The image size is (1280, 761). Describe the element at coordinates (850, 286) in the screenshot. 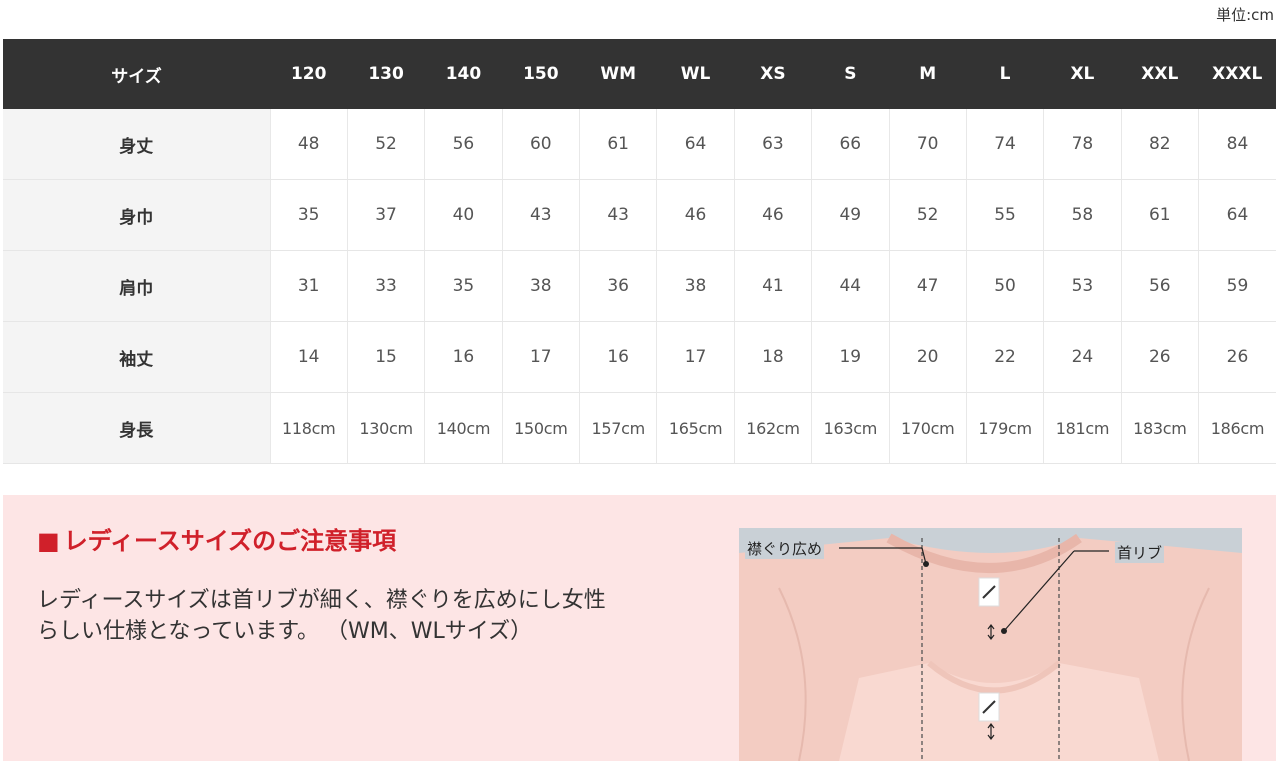

I see `table-cell: 44` at that location.